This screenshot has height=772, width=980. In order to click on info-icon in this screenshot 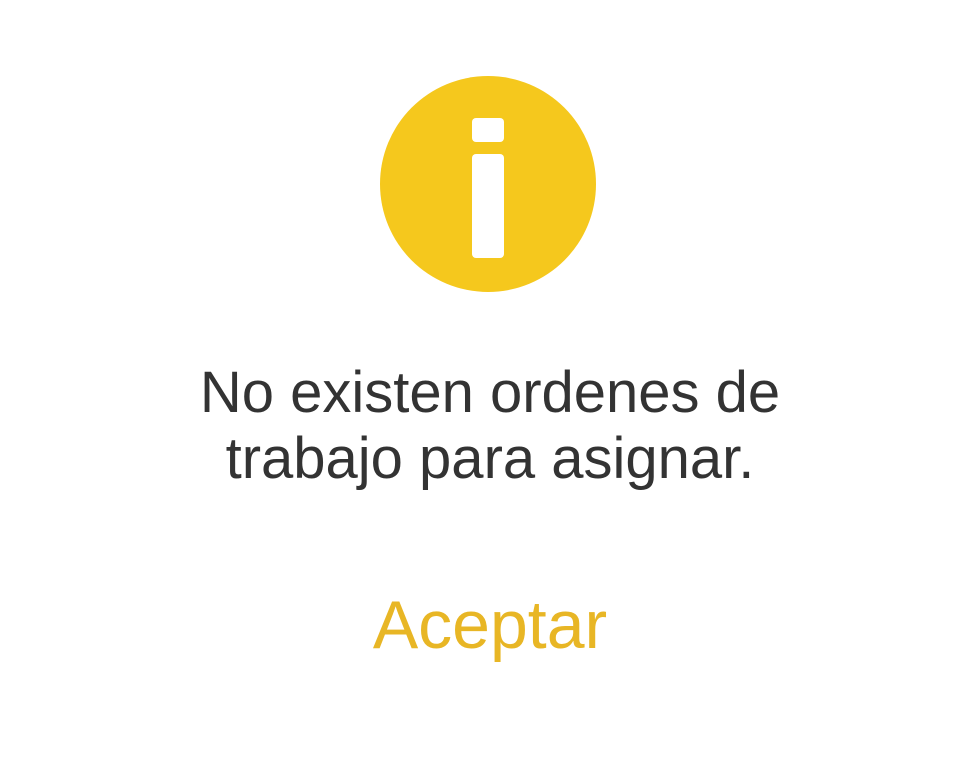, I will do `click(488, 184)`.